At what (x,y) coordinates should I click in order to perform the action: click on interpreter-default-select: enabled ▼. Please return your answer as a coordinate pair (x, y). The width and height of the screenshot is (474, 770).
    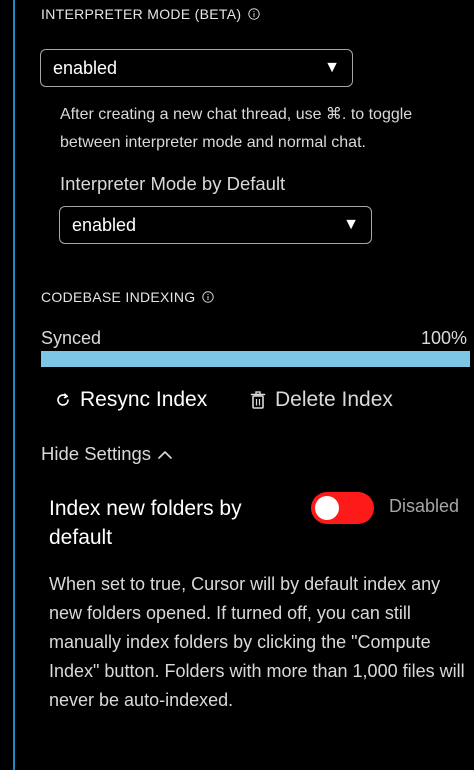
    Looking at the image, I should click on (215, 225).